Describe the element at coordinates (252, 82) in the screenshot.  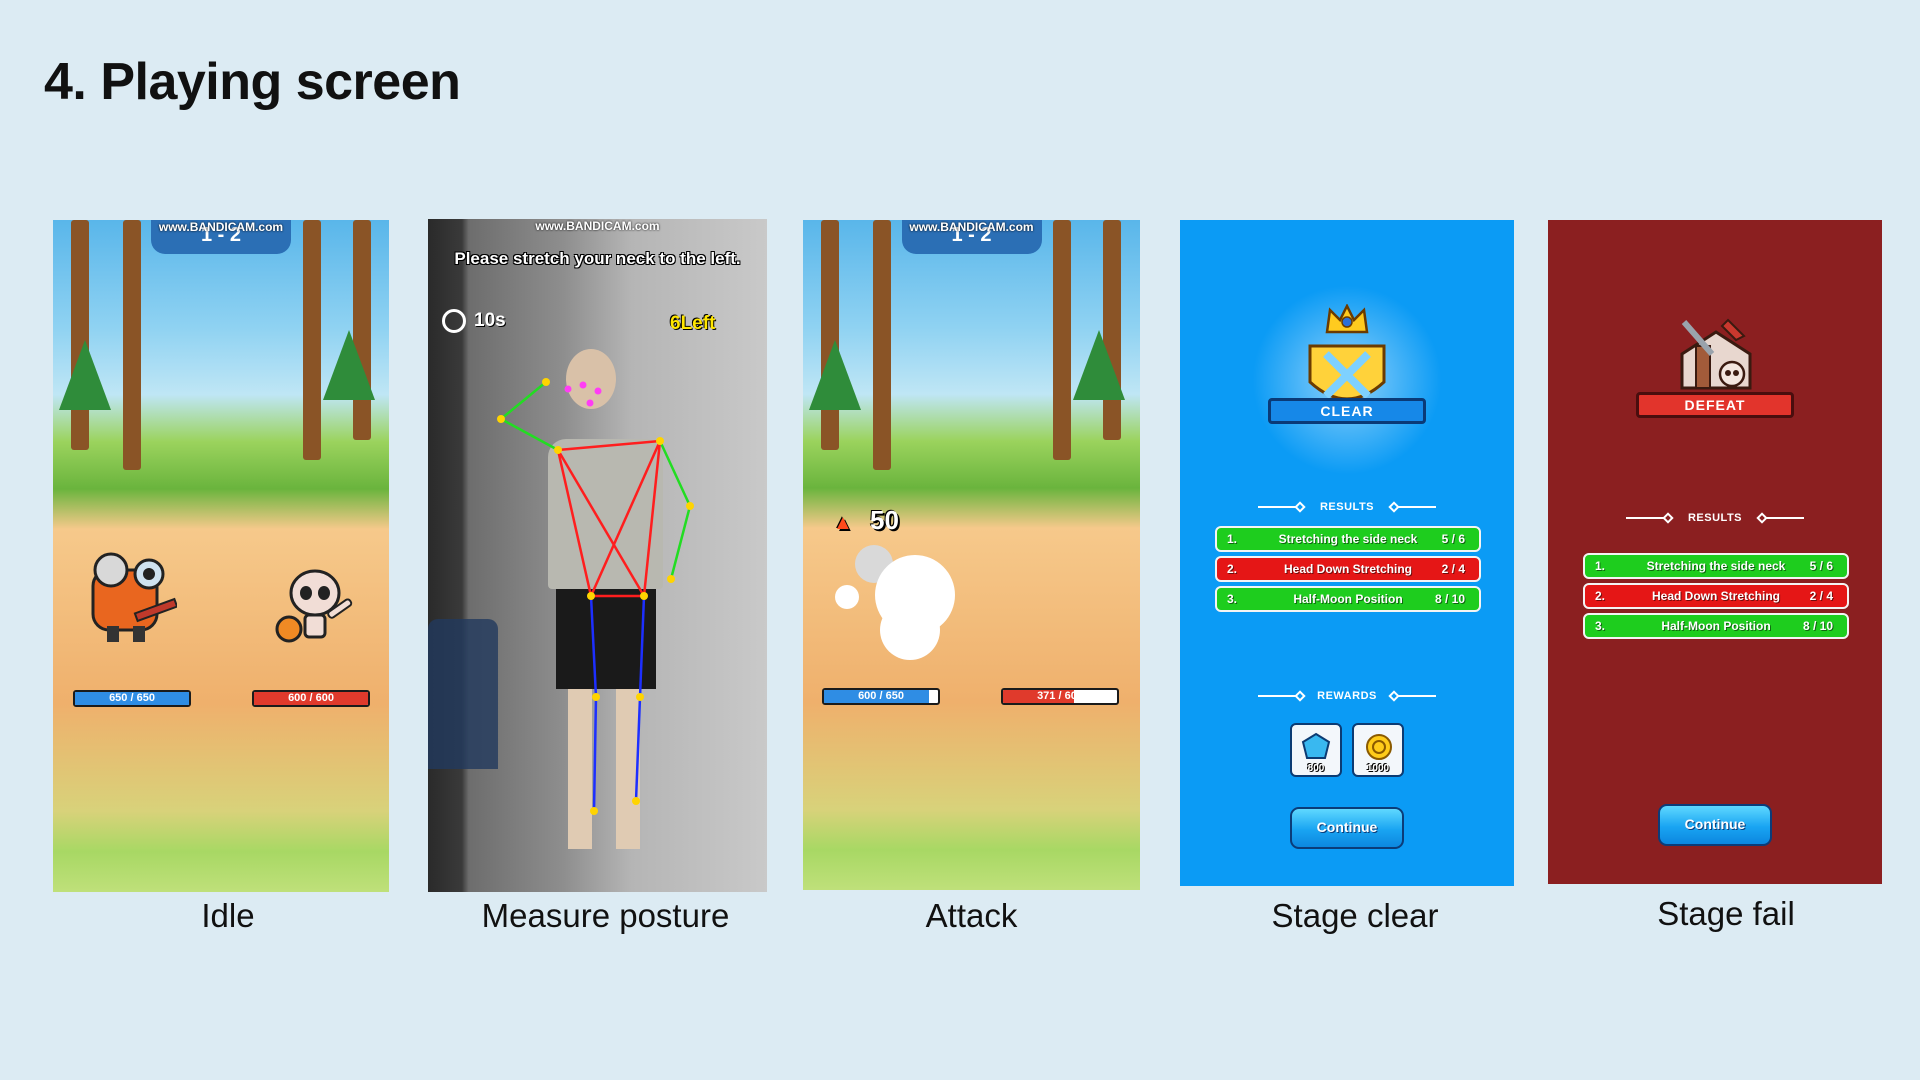
I see `slide-title: 4. Playing screen` at that location.